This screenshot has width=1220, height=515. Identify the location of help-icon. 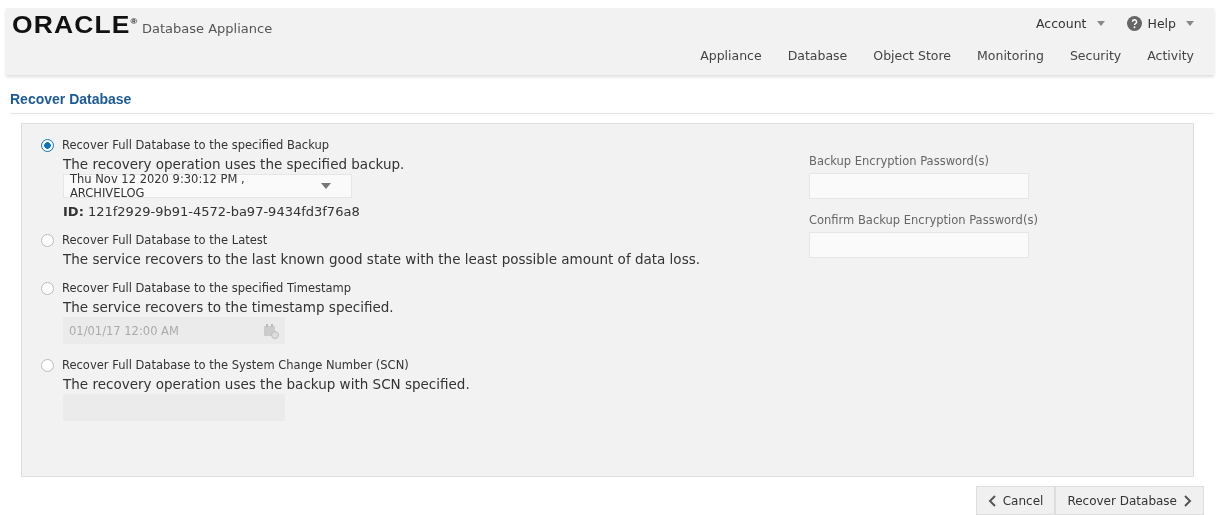
(1134, 23).